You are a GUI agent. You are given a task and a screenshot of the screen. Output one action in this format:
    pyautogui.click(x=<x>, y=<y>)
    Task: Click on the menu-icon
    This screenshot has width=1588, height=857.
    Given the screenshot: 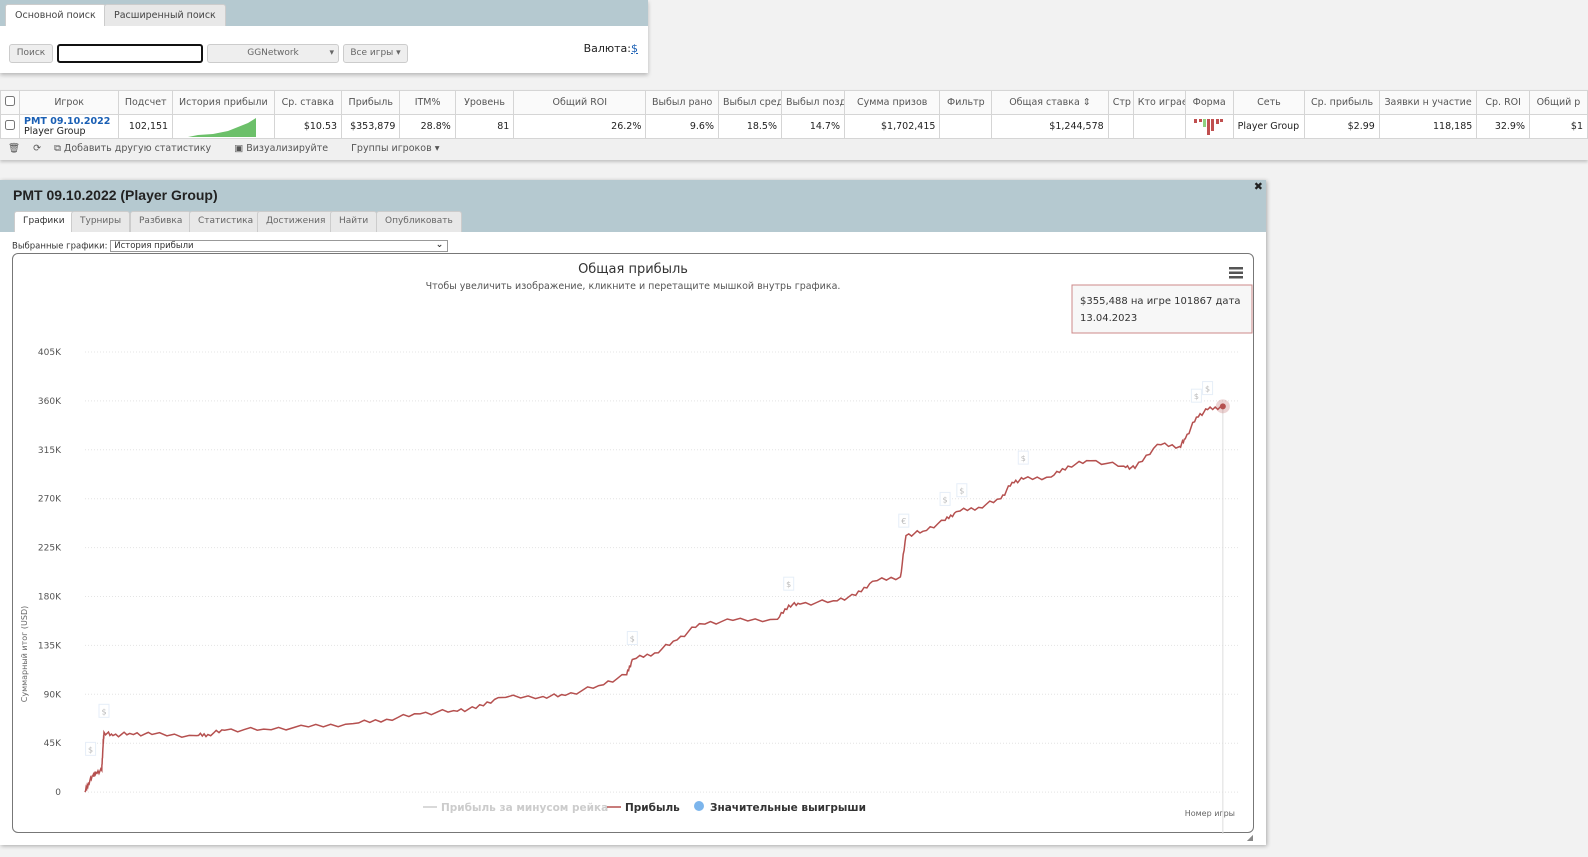 What is the action you would take?
    pyautogui.click(x=1236, y=273)
    